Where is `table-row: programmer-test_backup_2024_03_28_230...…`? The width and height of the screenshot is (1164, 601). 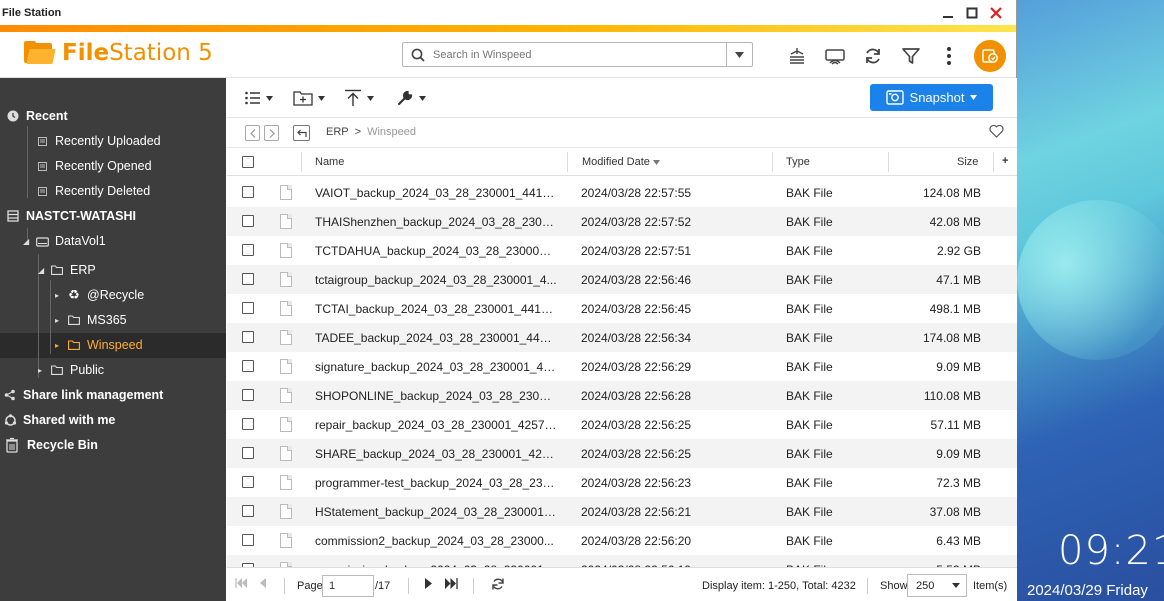
table-row: programmer-test_backup_2024_03_28_230...… is located at coordinates (622, 482).